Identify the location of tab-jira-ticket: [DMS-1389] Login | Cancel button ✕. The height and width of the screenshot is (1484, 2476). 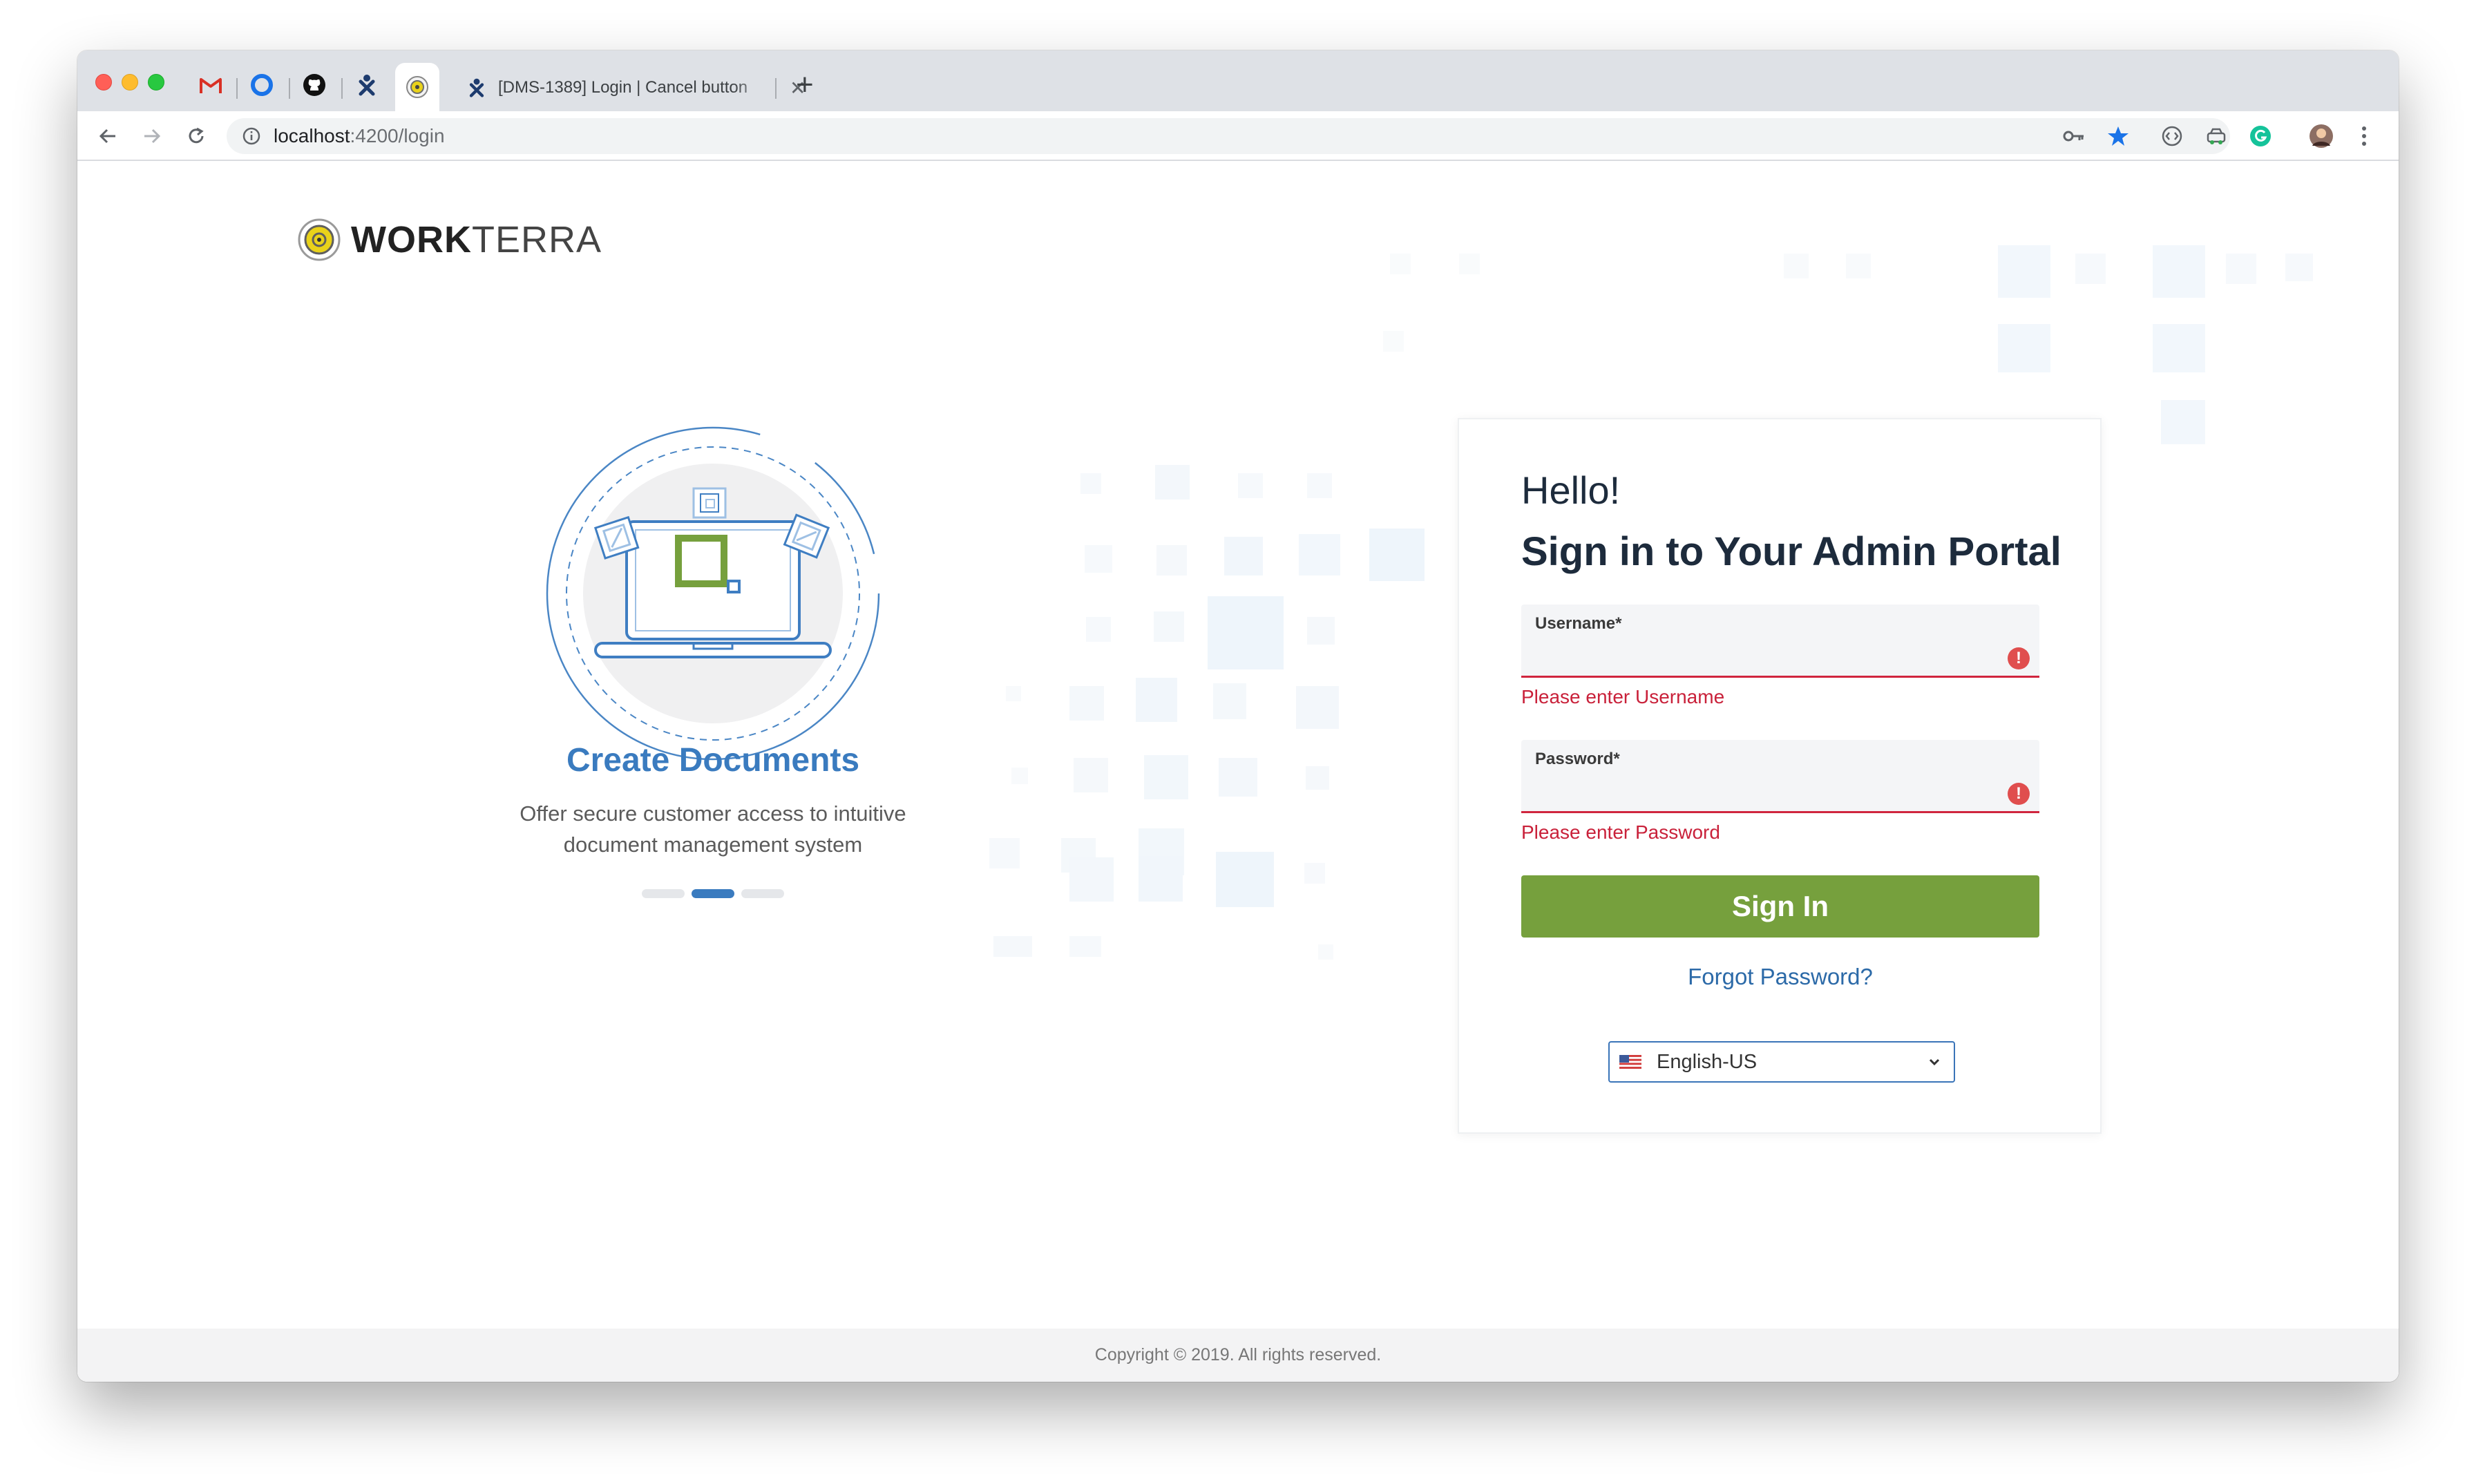
(654, 87).